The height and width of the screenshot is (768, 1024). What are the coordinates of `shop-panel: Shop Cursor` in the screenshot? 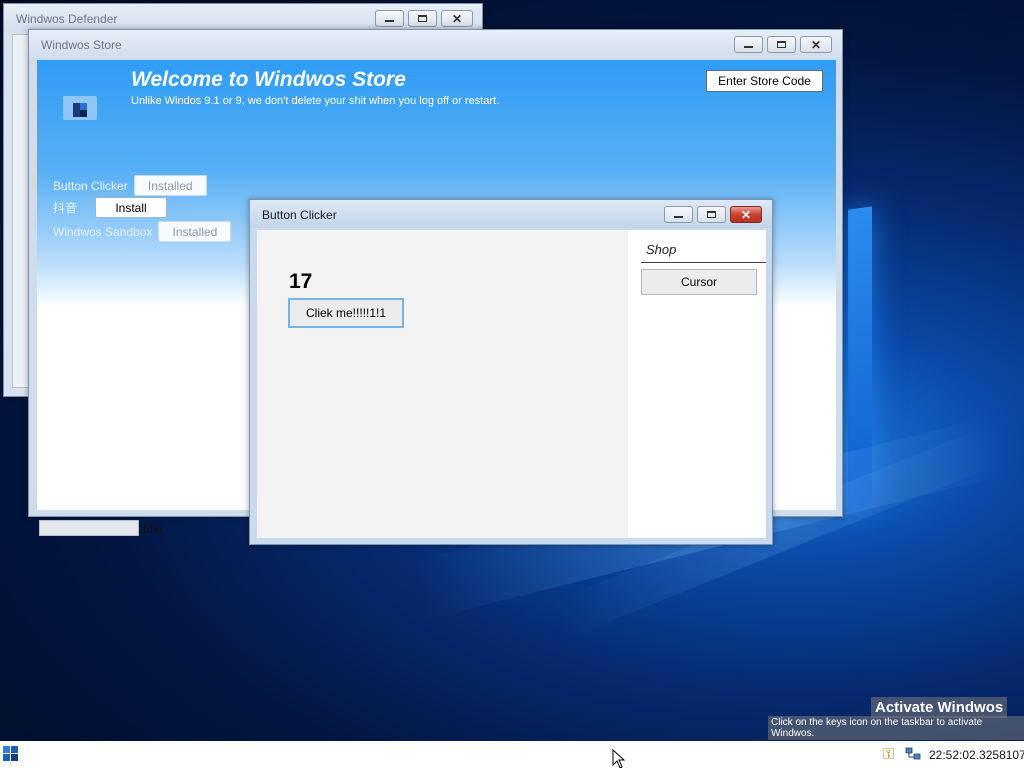 It's located at (697, 384).